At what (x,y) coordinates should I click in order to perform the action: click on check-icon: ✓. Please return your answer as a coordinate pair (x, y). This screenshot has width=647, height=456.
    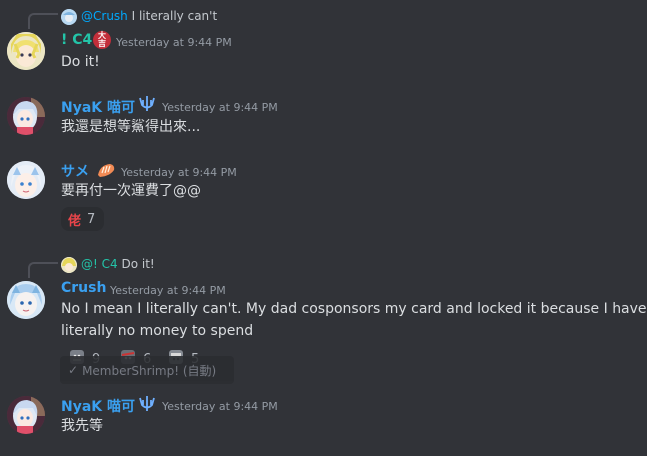
    Looking at the image, I should click on (73, 370).